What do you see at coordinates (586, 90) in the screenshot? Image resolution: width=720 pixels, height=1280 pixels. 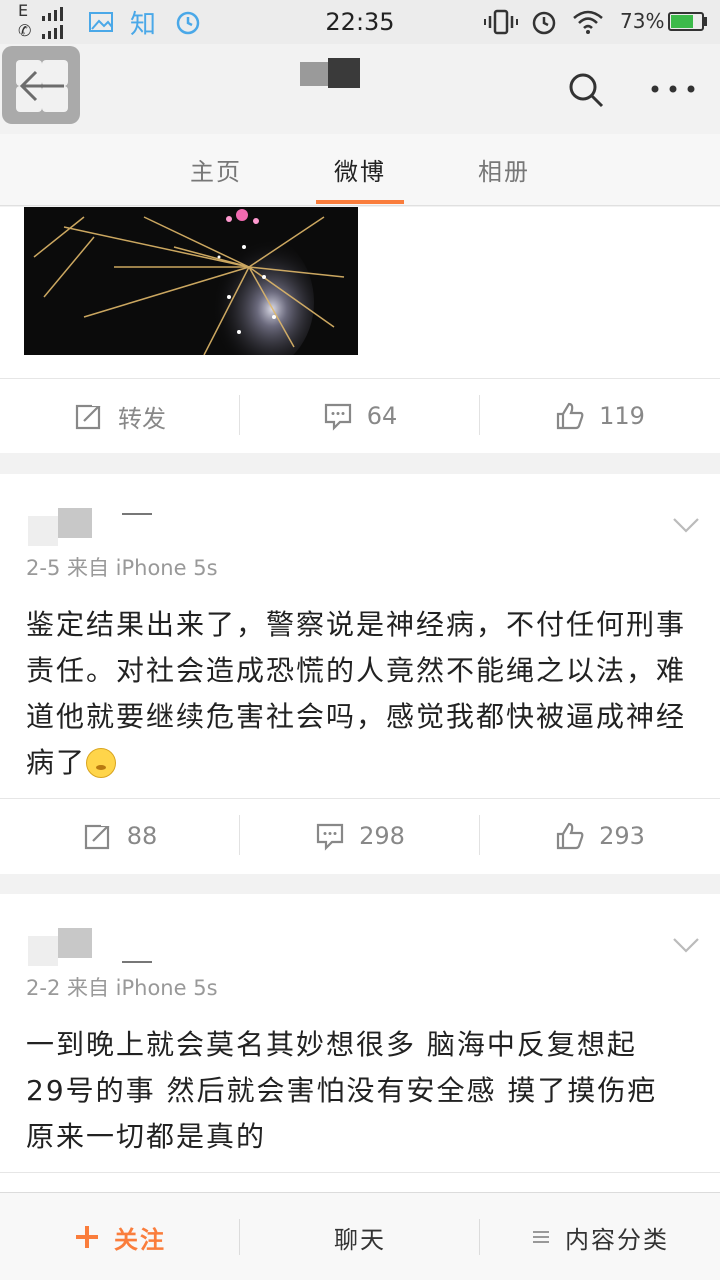 I see `search-icon` at bounding box center [586, 90].